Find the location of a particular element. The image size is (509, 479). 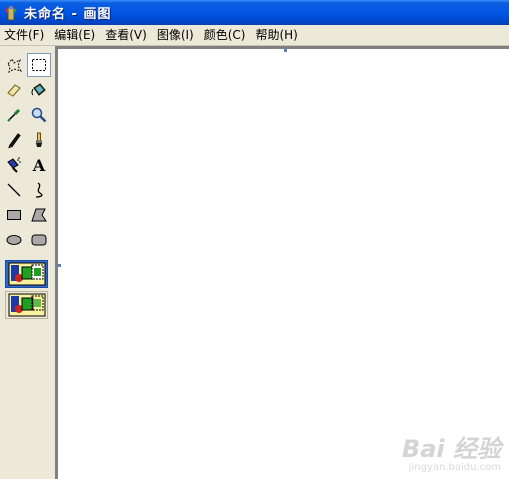

menu-edit: 编辑(E) is located at coordinates (74, 35).